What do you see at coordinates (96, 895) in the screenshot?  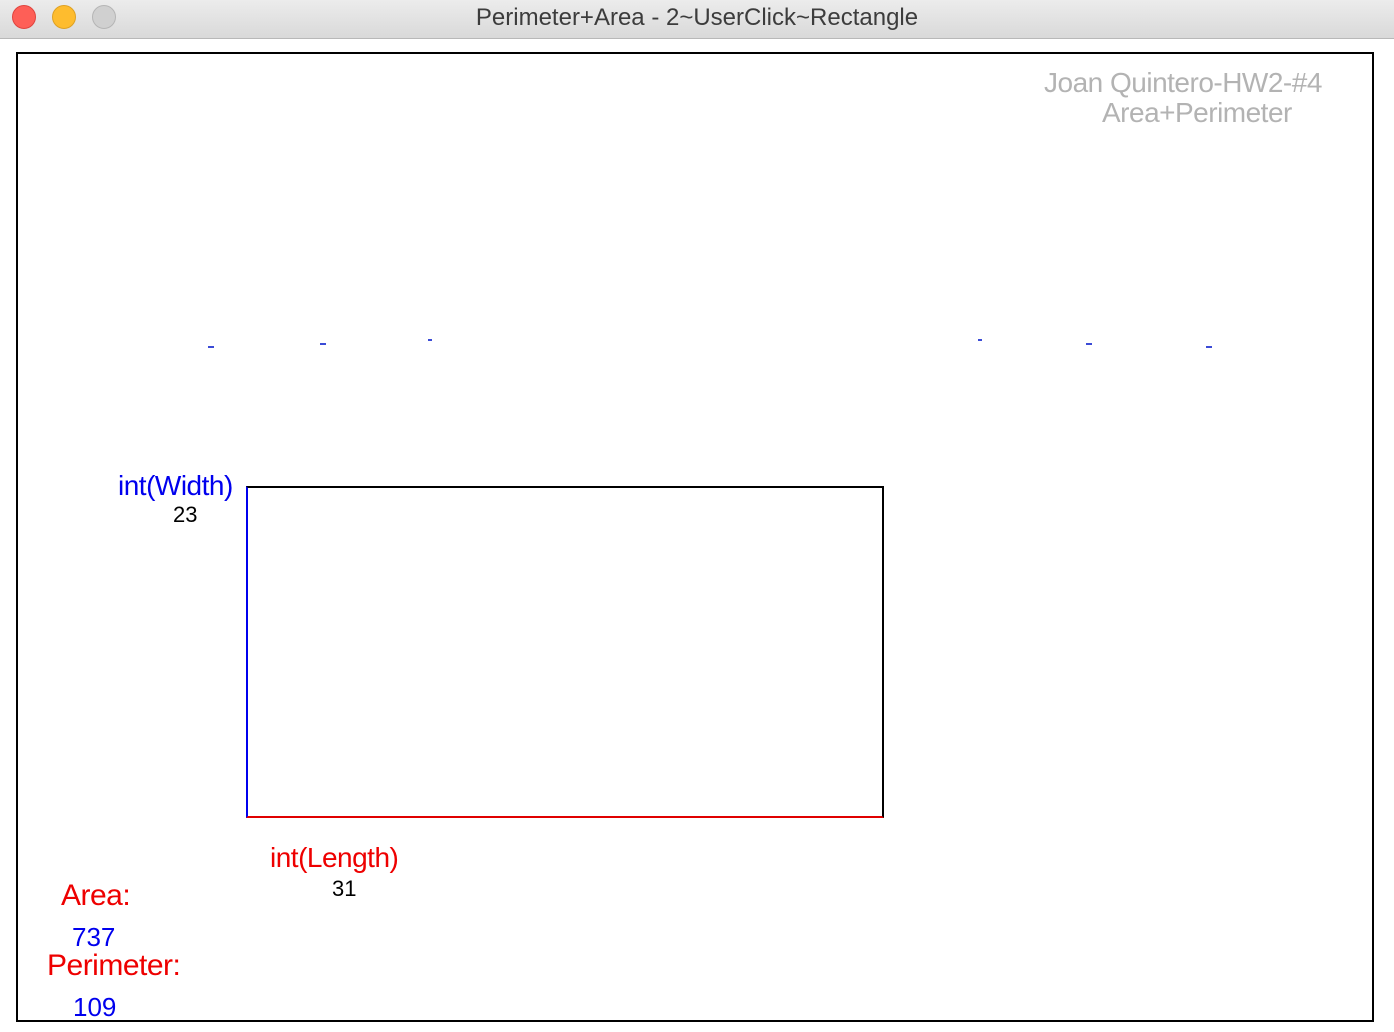 I see `area-label: Area:` at bounding box center [96, 895].